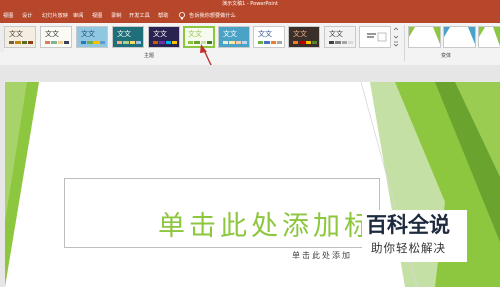 The image size is (500, 287). I want to click on slide-title-placeholder: 单击此处添加标, so click(266, 227).